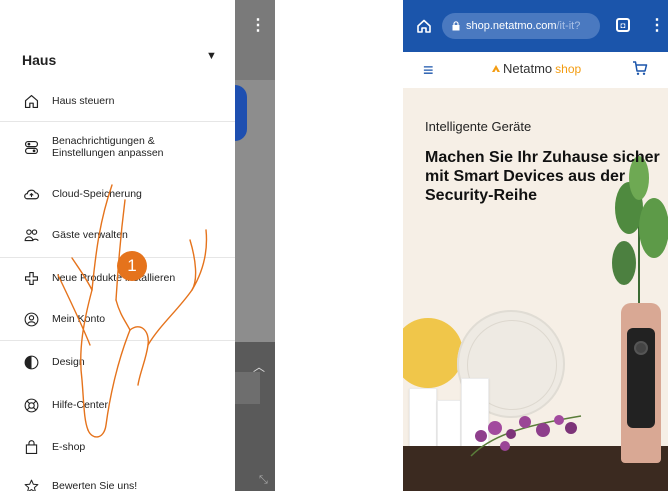 This screenshot has height=491, width=668. What do you see at coordinates (114, 278) in the screenshot?
I see `menu-item-label: Neue Produkte installieren` at bounding box center [114, 278].